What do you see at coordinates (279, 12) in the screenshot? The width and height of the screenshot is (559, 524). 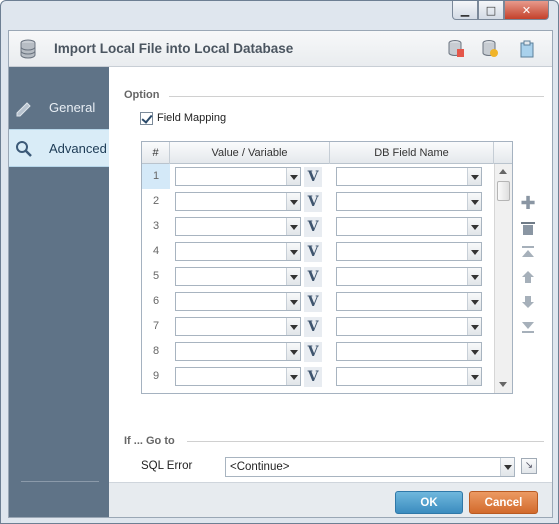 I see `title-bar: ▁ □ ✕` at bounding box center [279, 12].